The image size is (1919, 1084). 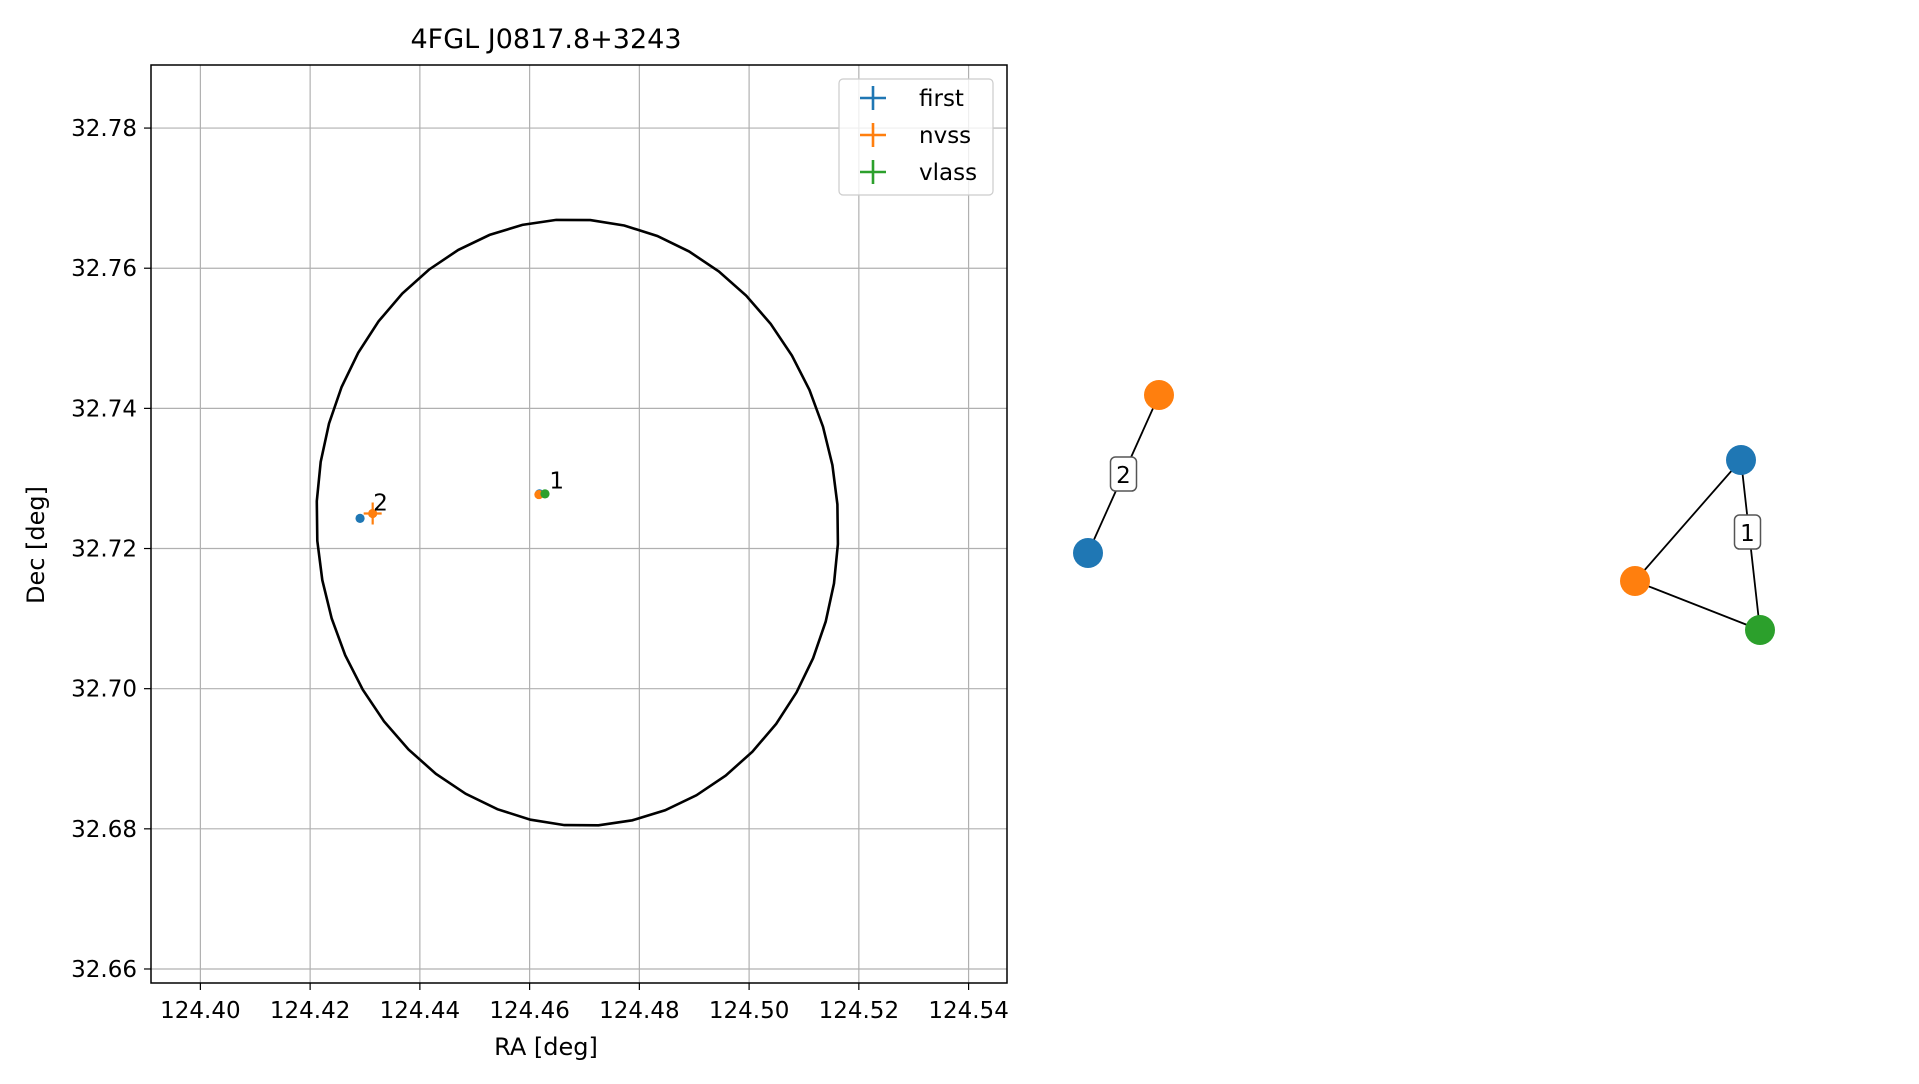 I want to click on y-tick-label: 32.66, so click(x=104, y=970).